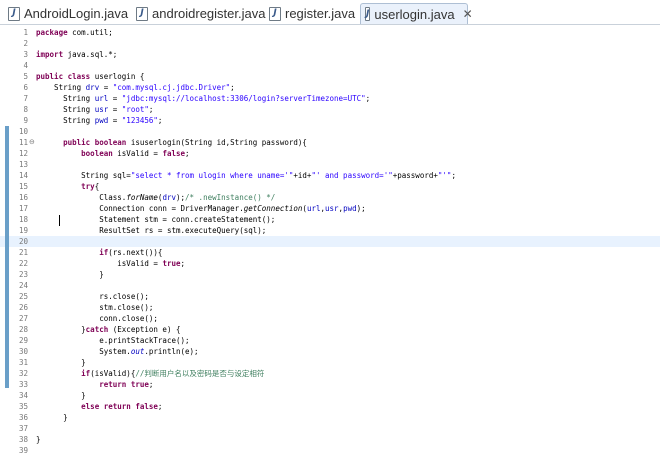 Image resolution: width=660 pixels, height=456 pixels. Describe the element at coordinates (330, 109) in the screenshot. I see `code-line: 8 String usr = "root";` at that location.